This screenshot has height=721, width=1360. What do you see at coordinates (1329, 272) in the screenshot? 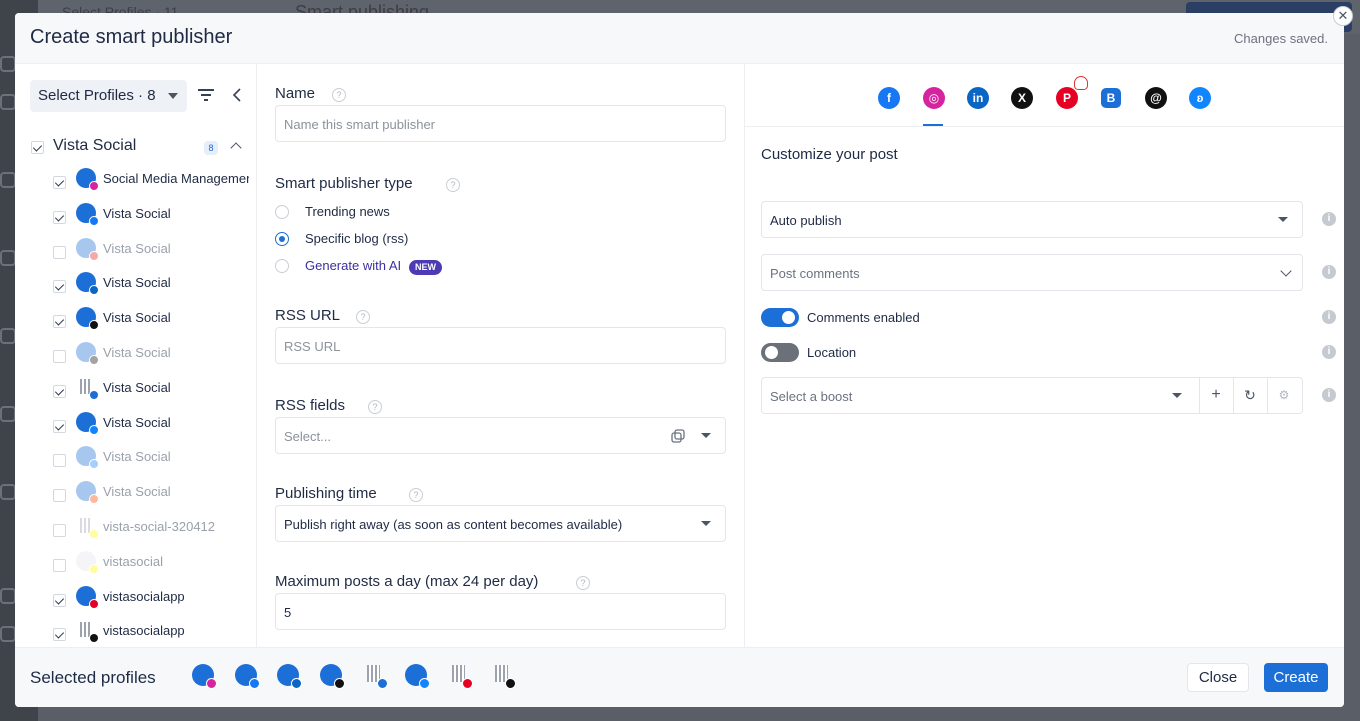
I see `post-comments-info-icon: i` at bounding box center [1329, 272].